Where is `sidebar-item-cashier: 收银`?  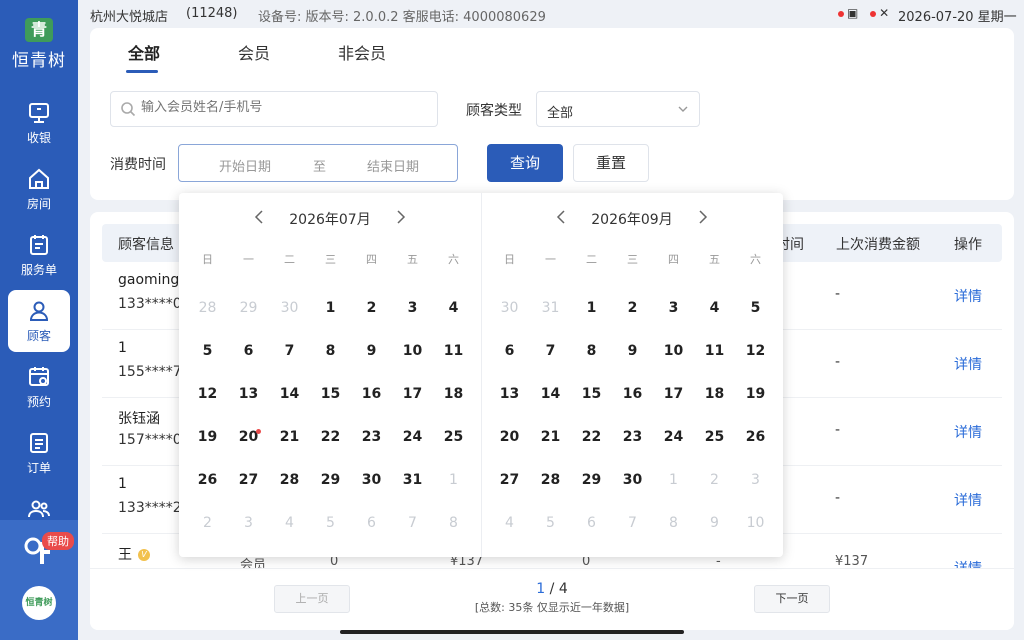
sidebar-item-cashier: 收银 is located at coordinates (39, 123).